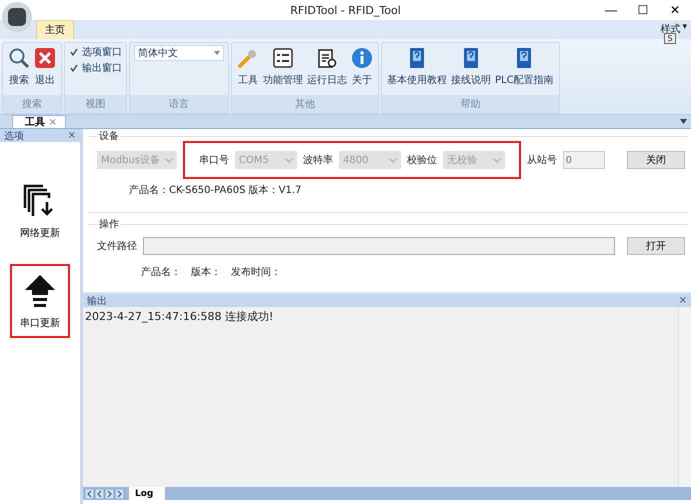 This screenshot has width=691, height=504. What do you see at coordinates (417, 69) in the screenshot?
I see `ribbon-button: 基本使用教程` at bounding box center [417, 69].